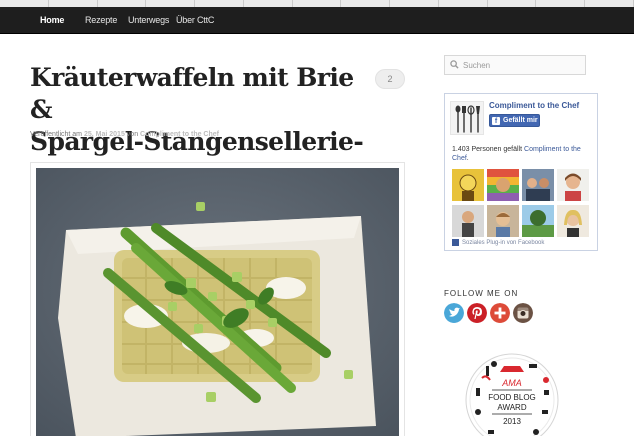 This screenshot has height=436, width=634. I want to click on fb-page-thumbnail, so click(467, 118).